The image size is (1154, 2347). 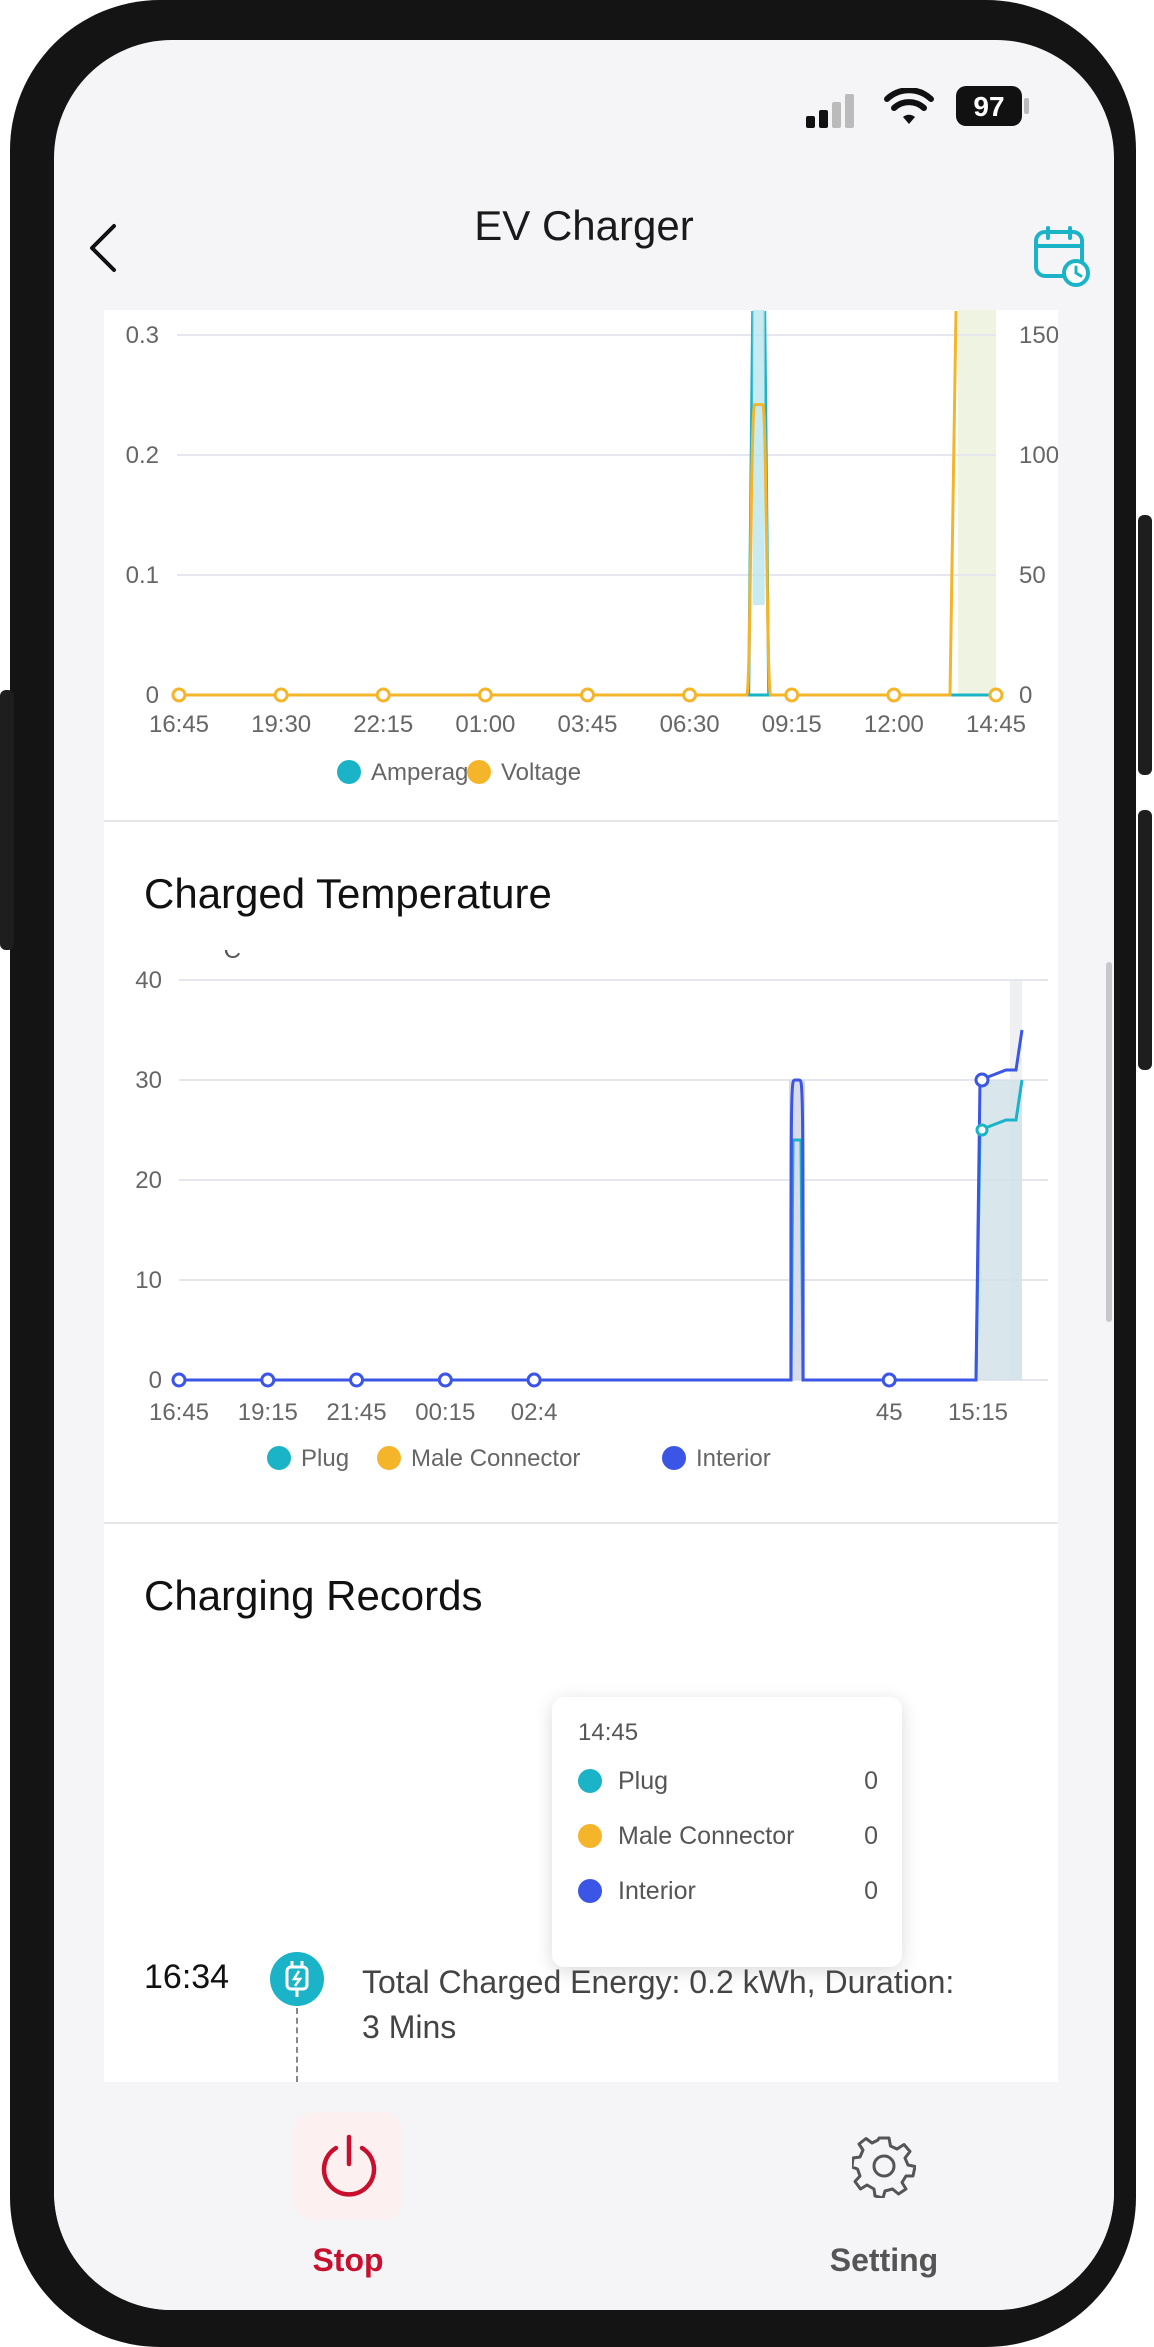 What do you see at coordinates (313, 1595) in the screenshot?
I see `records-title: Charging Records` at bounding box center [313, 1595].